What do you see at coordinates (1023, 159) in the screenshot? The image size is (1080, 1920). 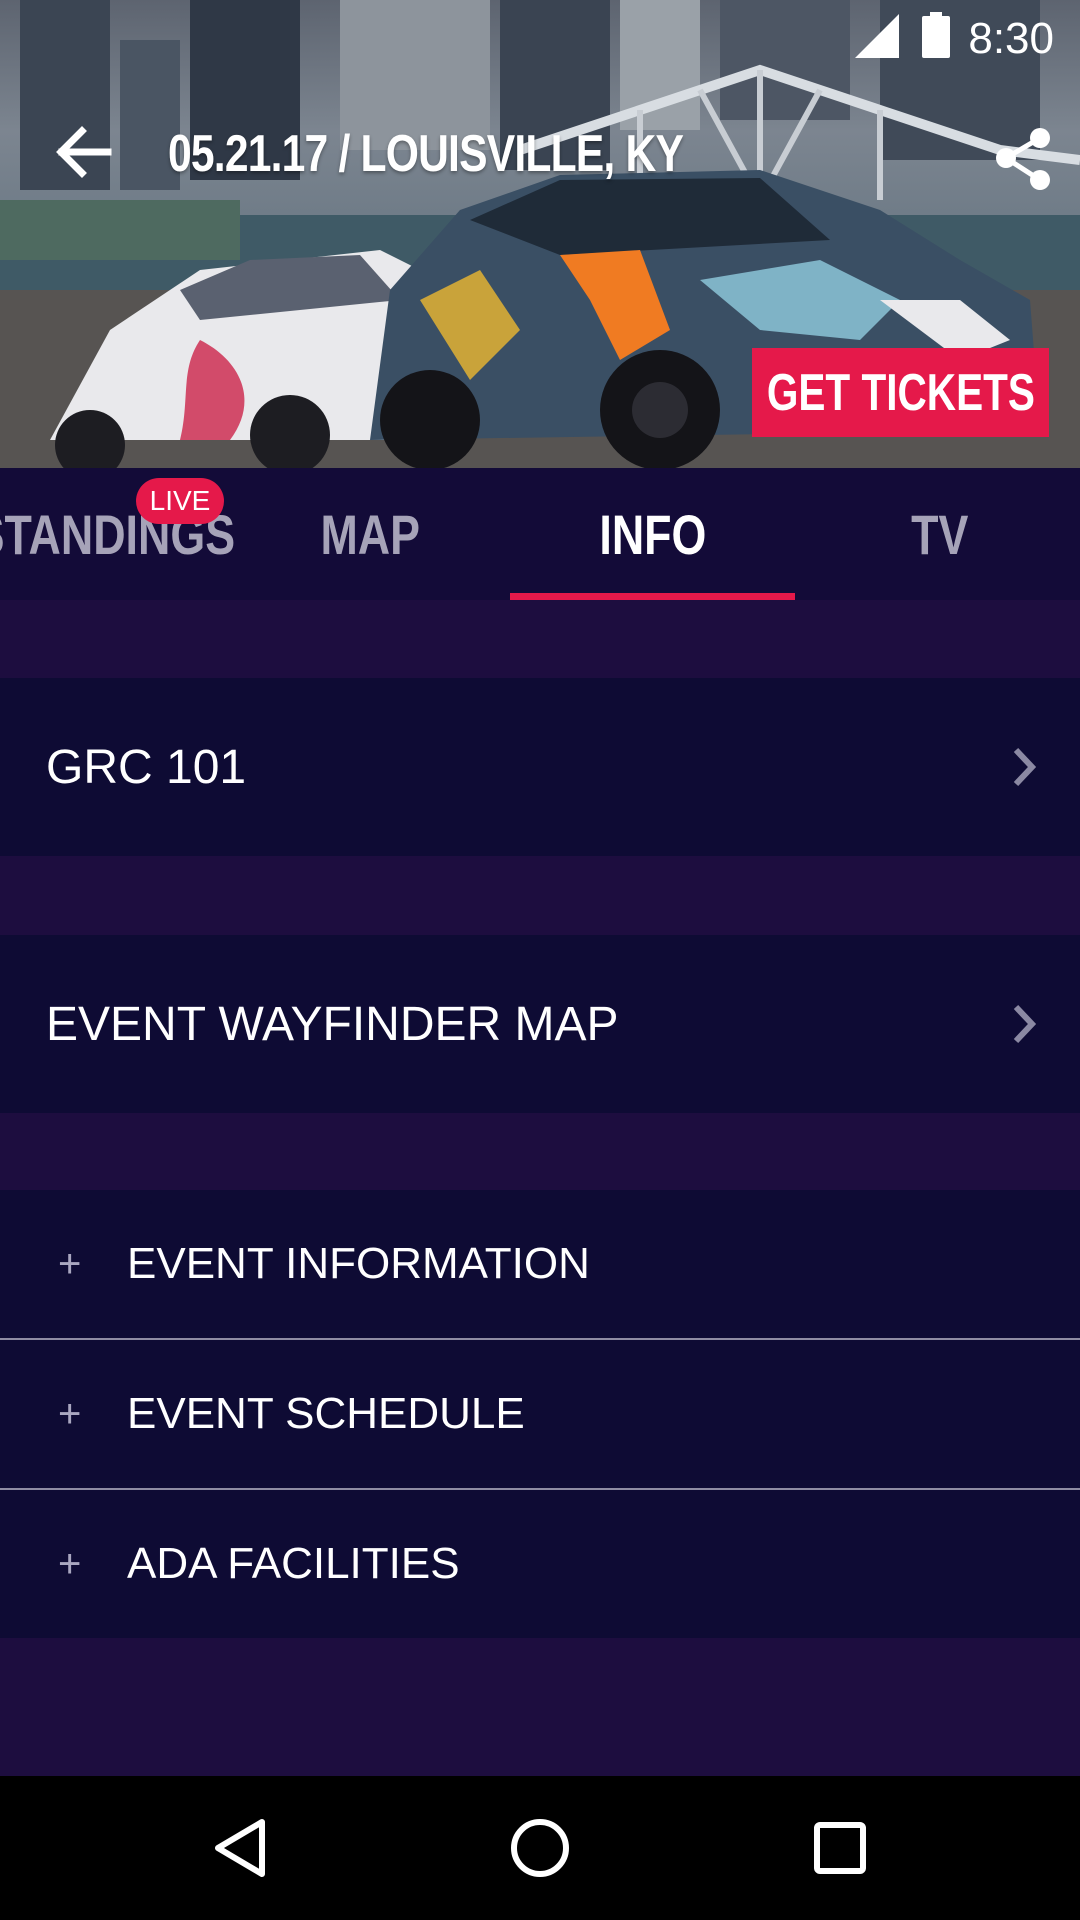 I see `share-icon` at bounding box center [1023, 159].